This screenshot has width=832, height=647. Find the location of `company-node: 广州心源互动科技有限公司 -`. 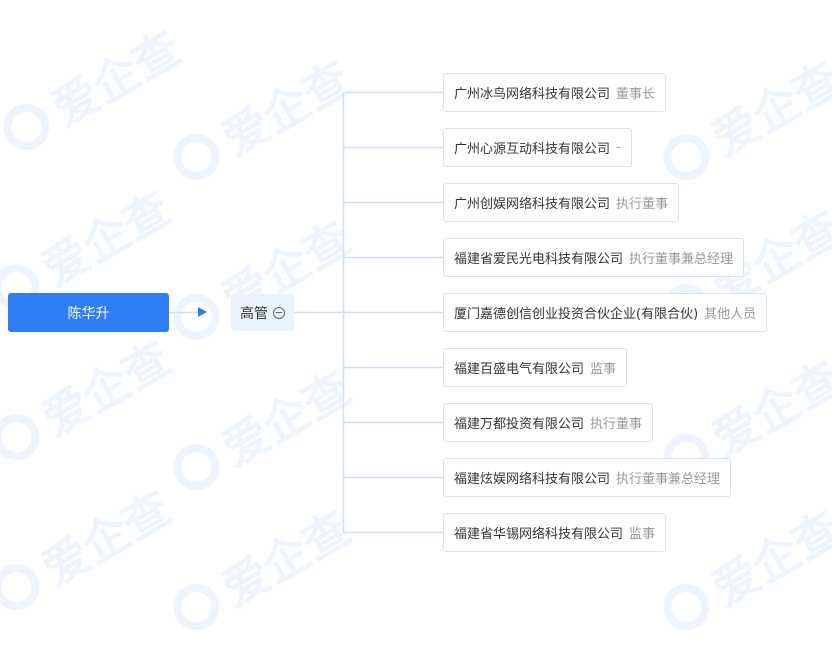

company-node: 广州心源互动科技有限公司 - is located at coordinates (537, 147).